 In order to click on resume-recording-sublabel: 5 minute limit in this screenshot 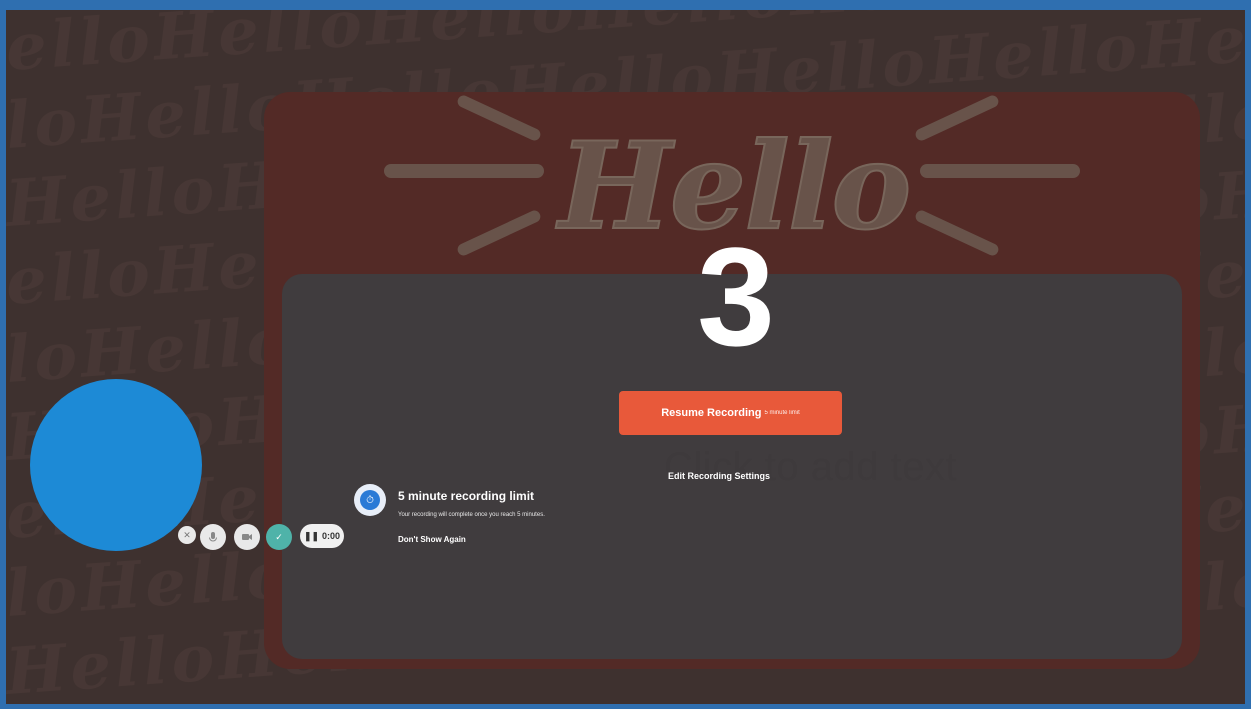, I will do `click(782, 413)`.